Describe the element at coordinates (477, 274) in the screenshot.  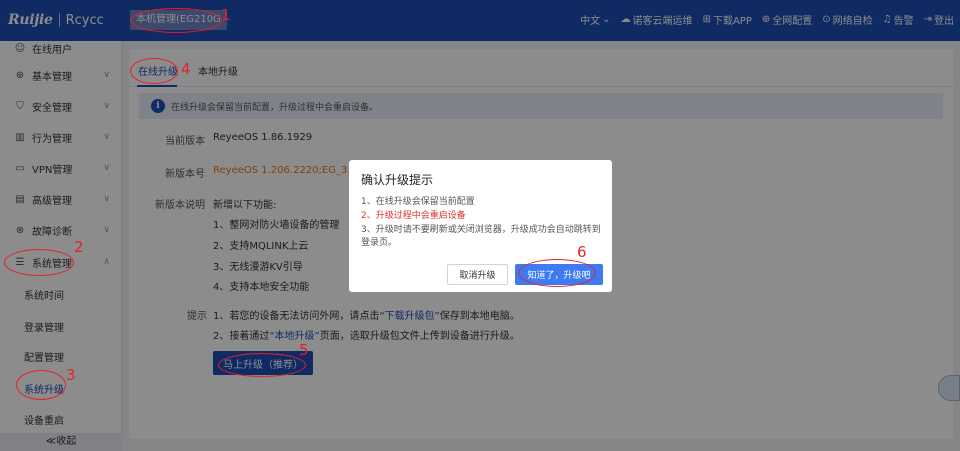
I see `cancel-upgrade-button: 取消升级` at that location.